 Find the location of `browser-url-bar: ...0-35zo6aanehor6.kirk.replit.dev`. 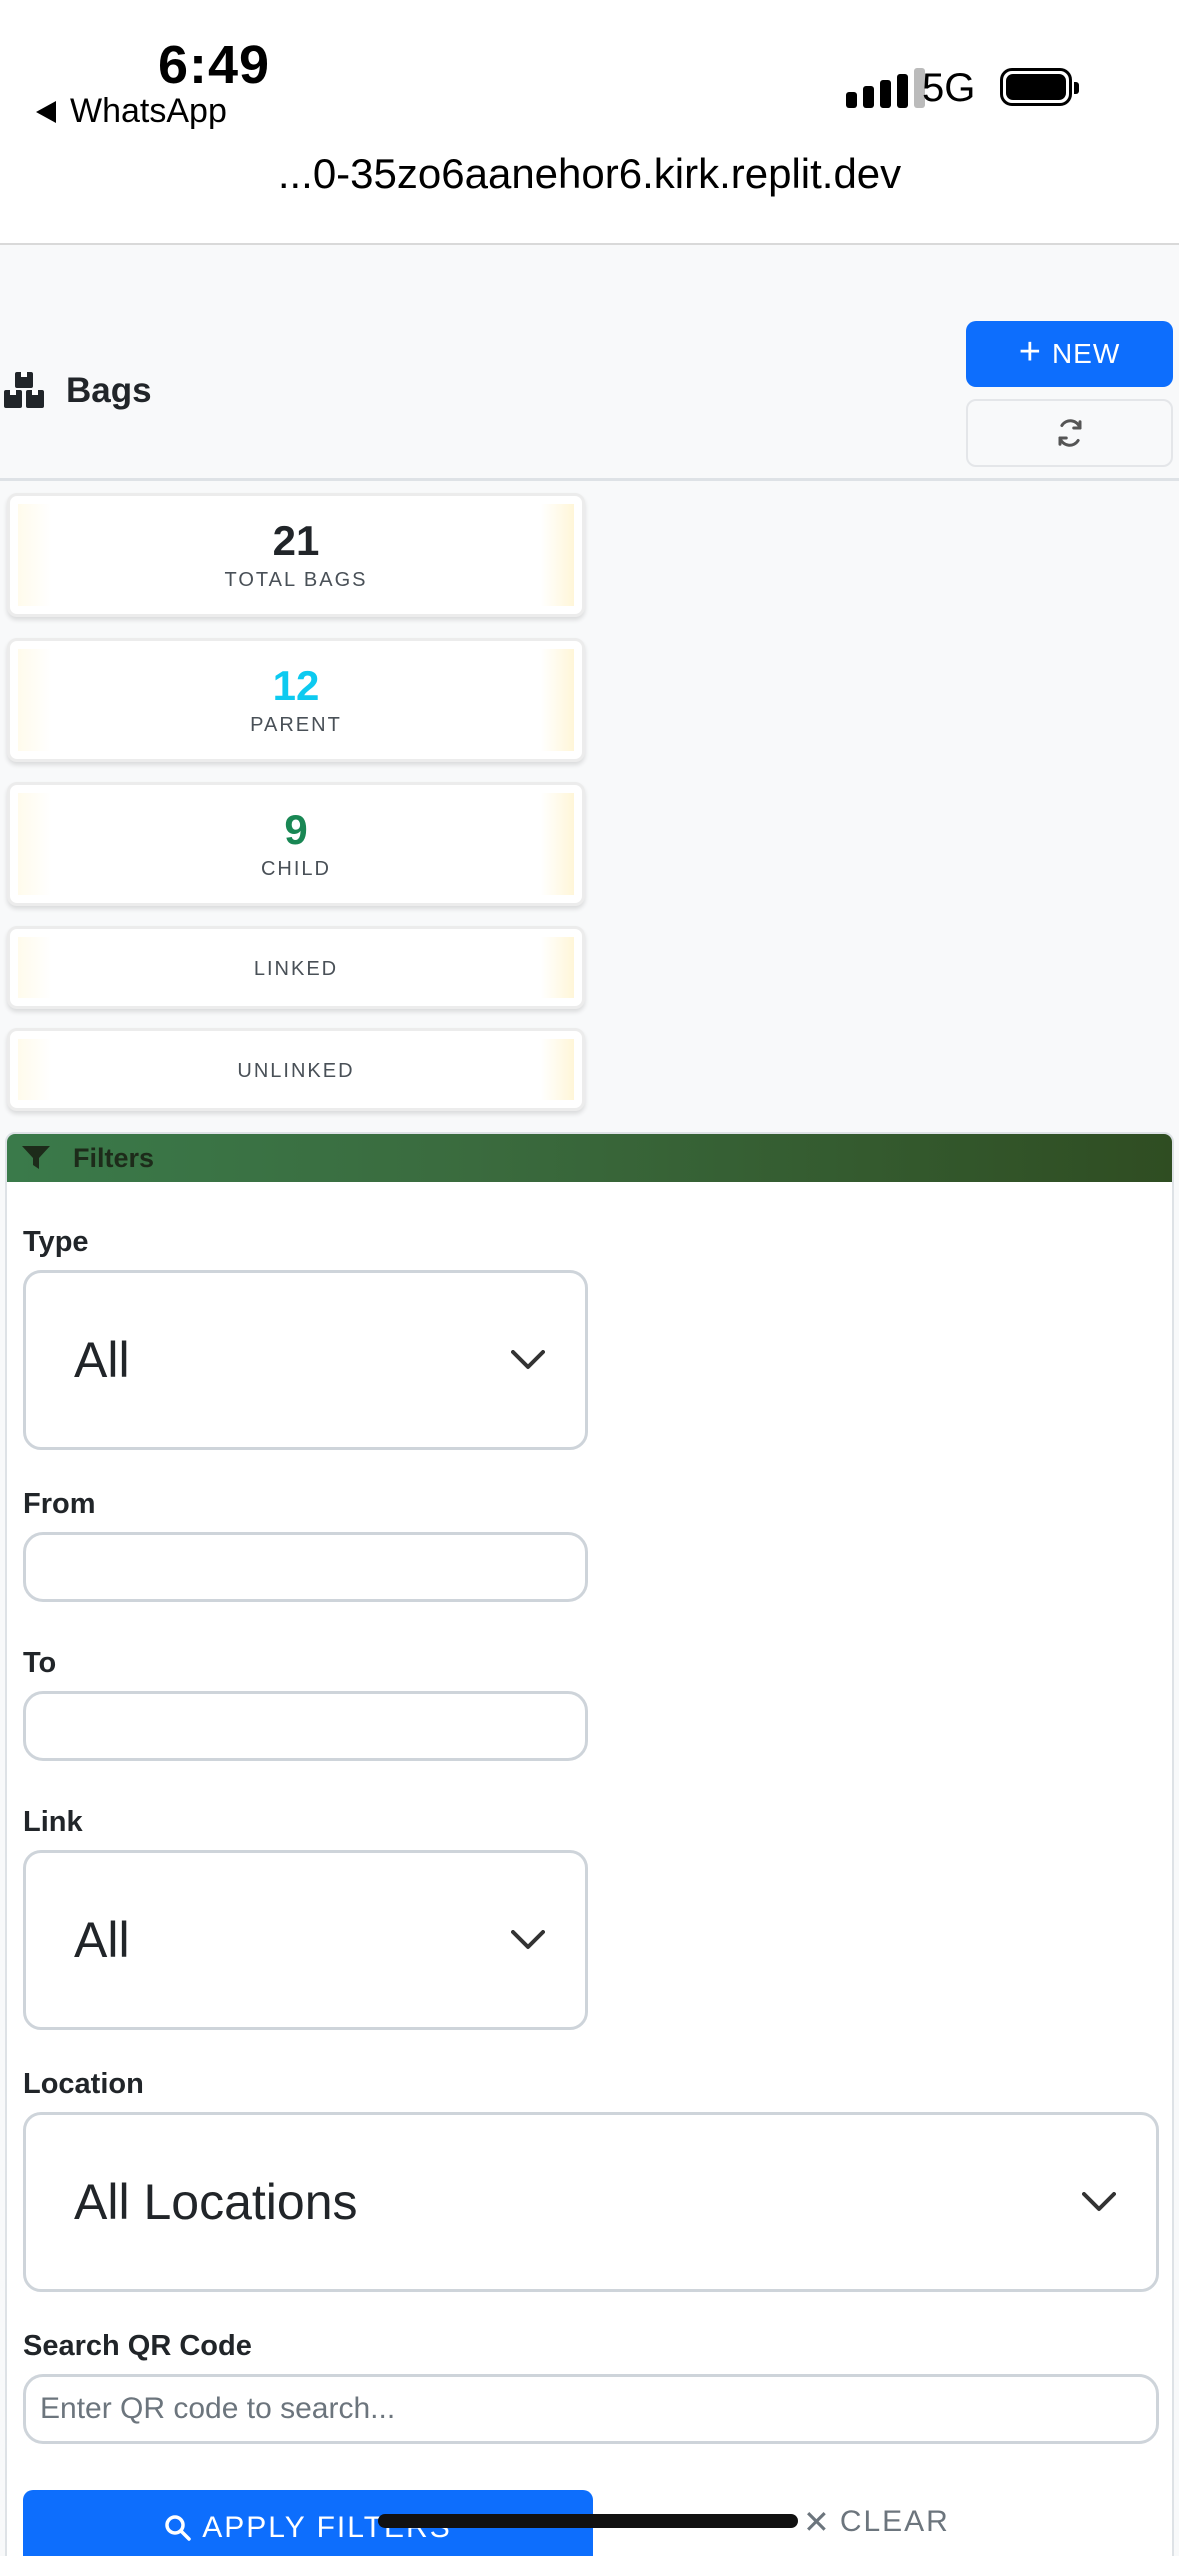

browser-url-bar: ...0-35zo6aanehor6.kirk.replit.dev is located at coordinates (589, 197).